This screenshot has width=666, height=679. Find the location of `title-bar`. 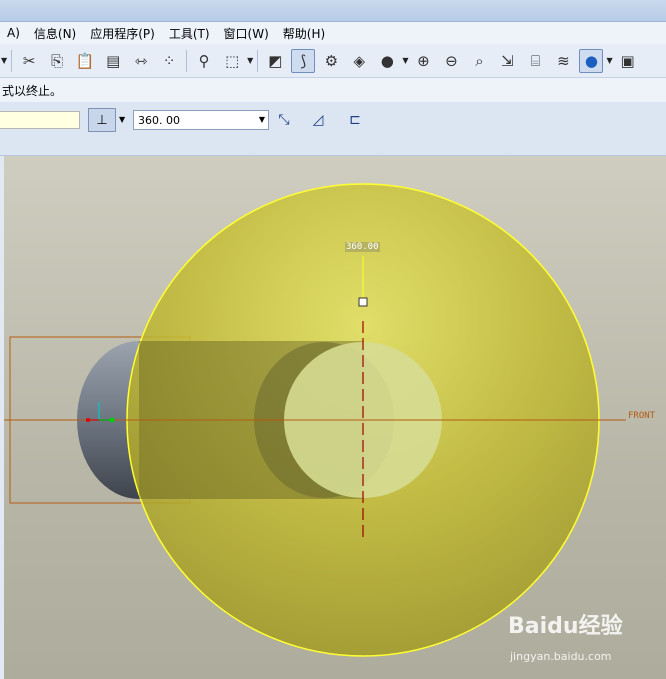

title-bar is located at coordinates (333, 11).